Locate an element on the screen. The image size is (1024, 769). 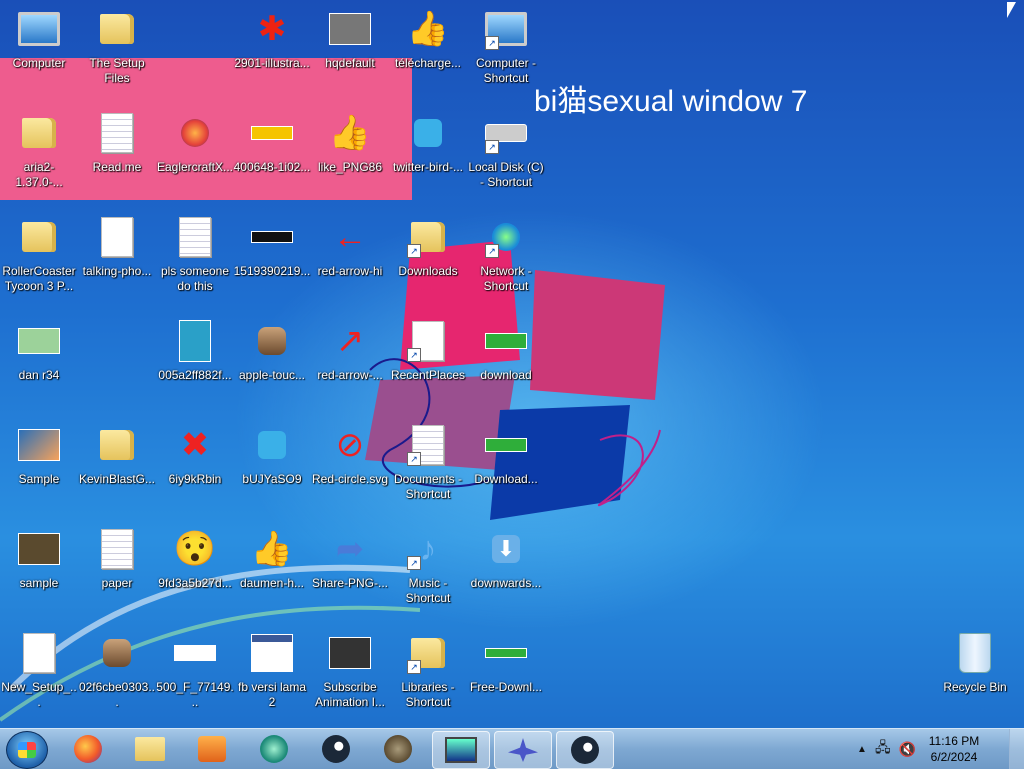
desktop-icon-setup-files: The Setup Files is located at coordinates (117, 47).